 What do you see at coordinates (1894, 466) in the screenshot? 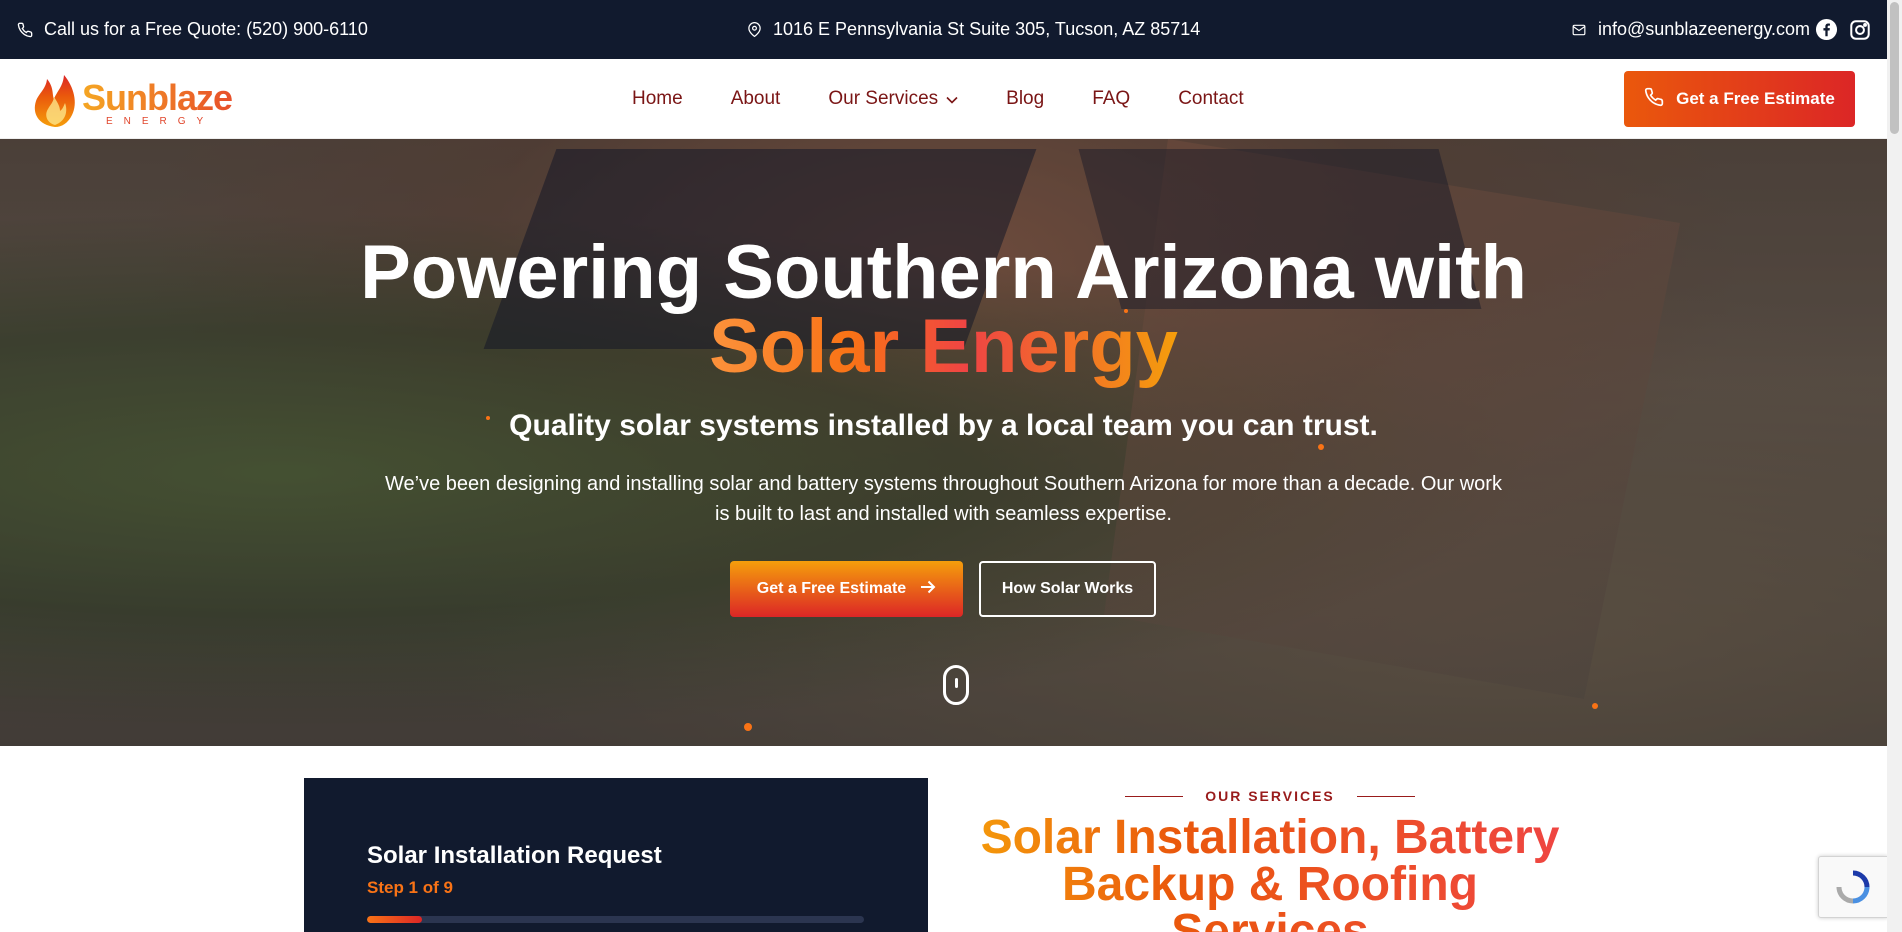
I see `page-scrollbar` at bounding box center [1894, 466].